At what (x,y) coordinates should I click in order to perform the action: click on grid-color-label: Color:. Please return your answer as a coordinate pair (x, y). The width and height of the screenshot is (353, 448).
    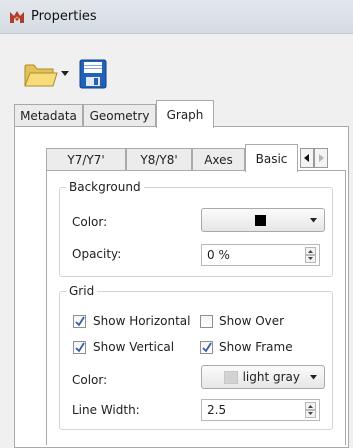
    Looking at the image, I should click on (90, 380).